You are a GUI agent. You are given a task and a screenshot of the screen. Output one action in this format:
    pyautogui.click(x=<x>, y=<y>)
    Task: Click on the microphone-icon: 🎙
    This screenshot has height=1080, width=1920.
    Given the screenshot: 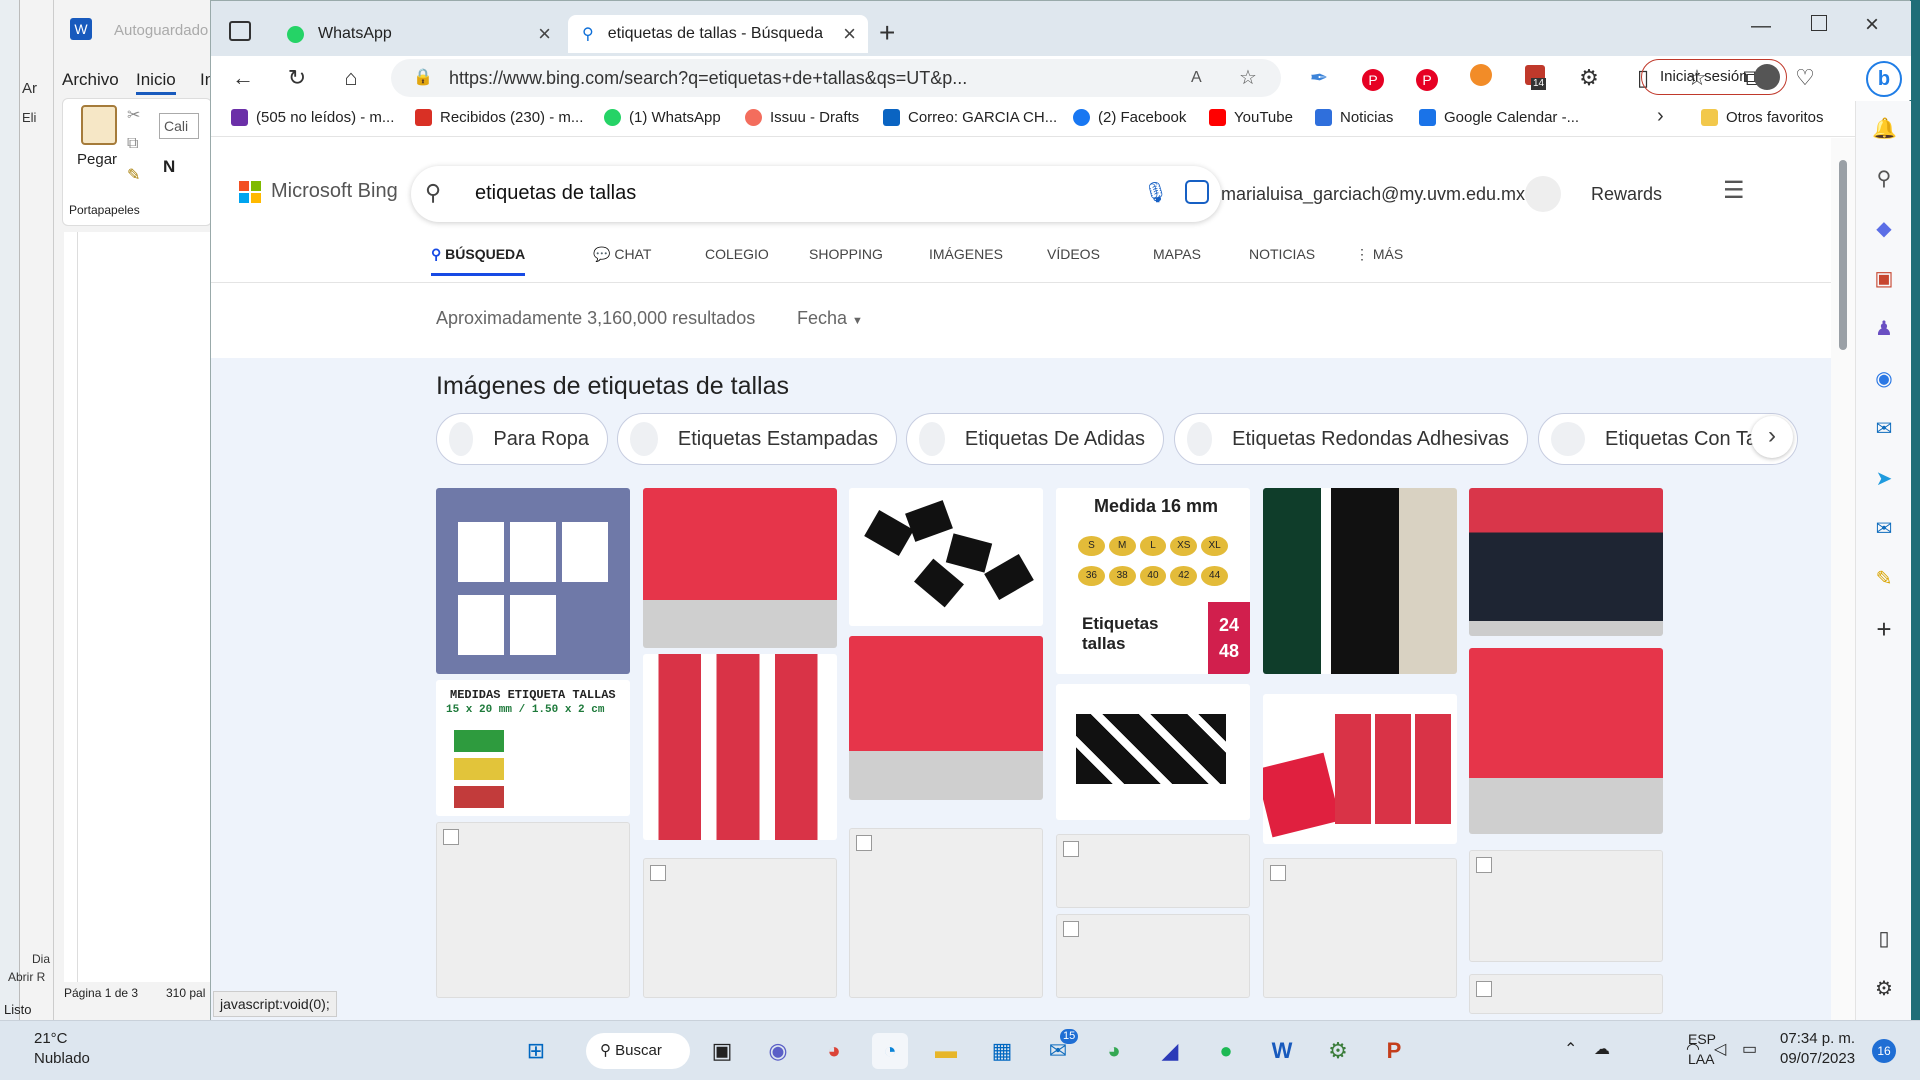 What is the action you would take?
    pyautogui.click(x=1155, y=192)
    